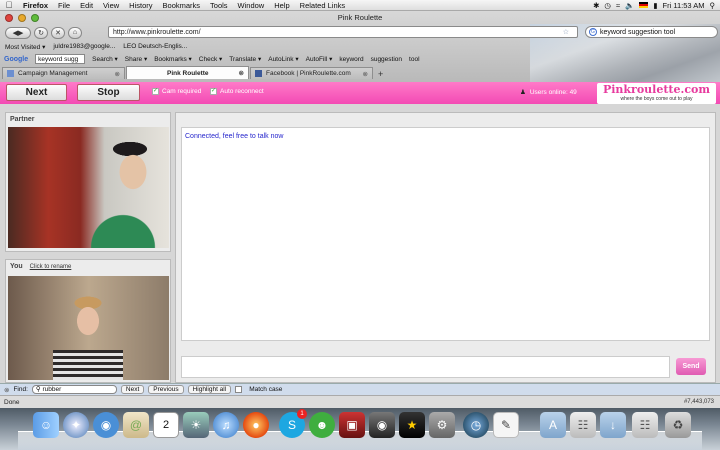 The height and width of the screenshot is (450, 720). What do you see at coordinates (281, 5) in the screenshot?
I see `menu-help: Help` at bounding box center [281, 5].